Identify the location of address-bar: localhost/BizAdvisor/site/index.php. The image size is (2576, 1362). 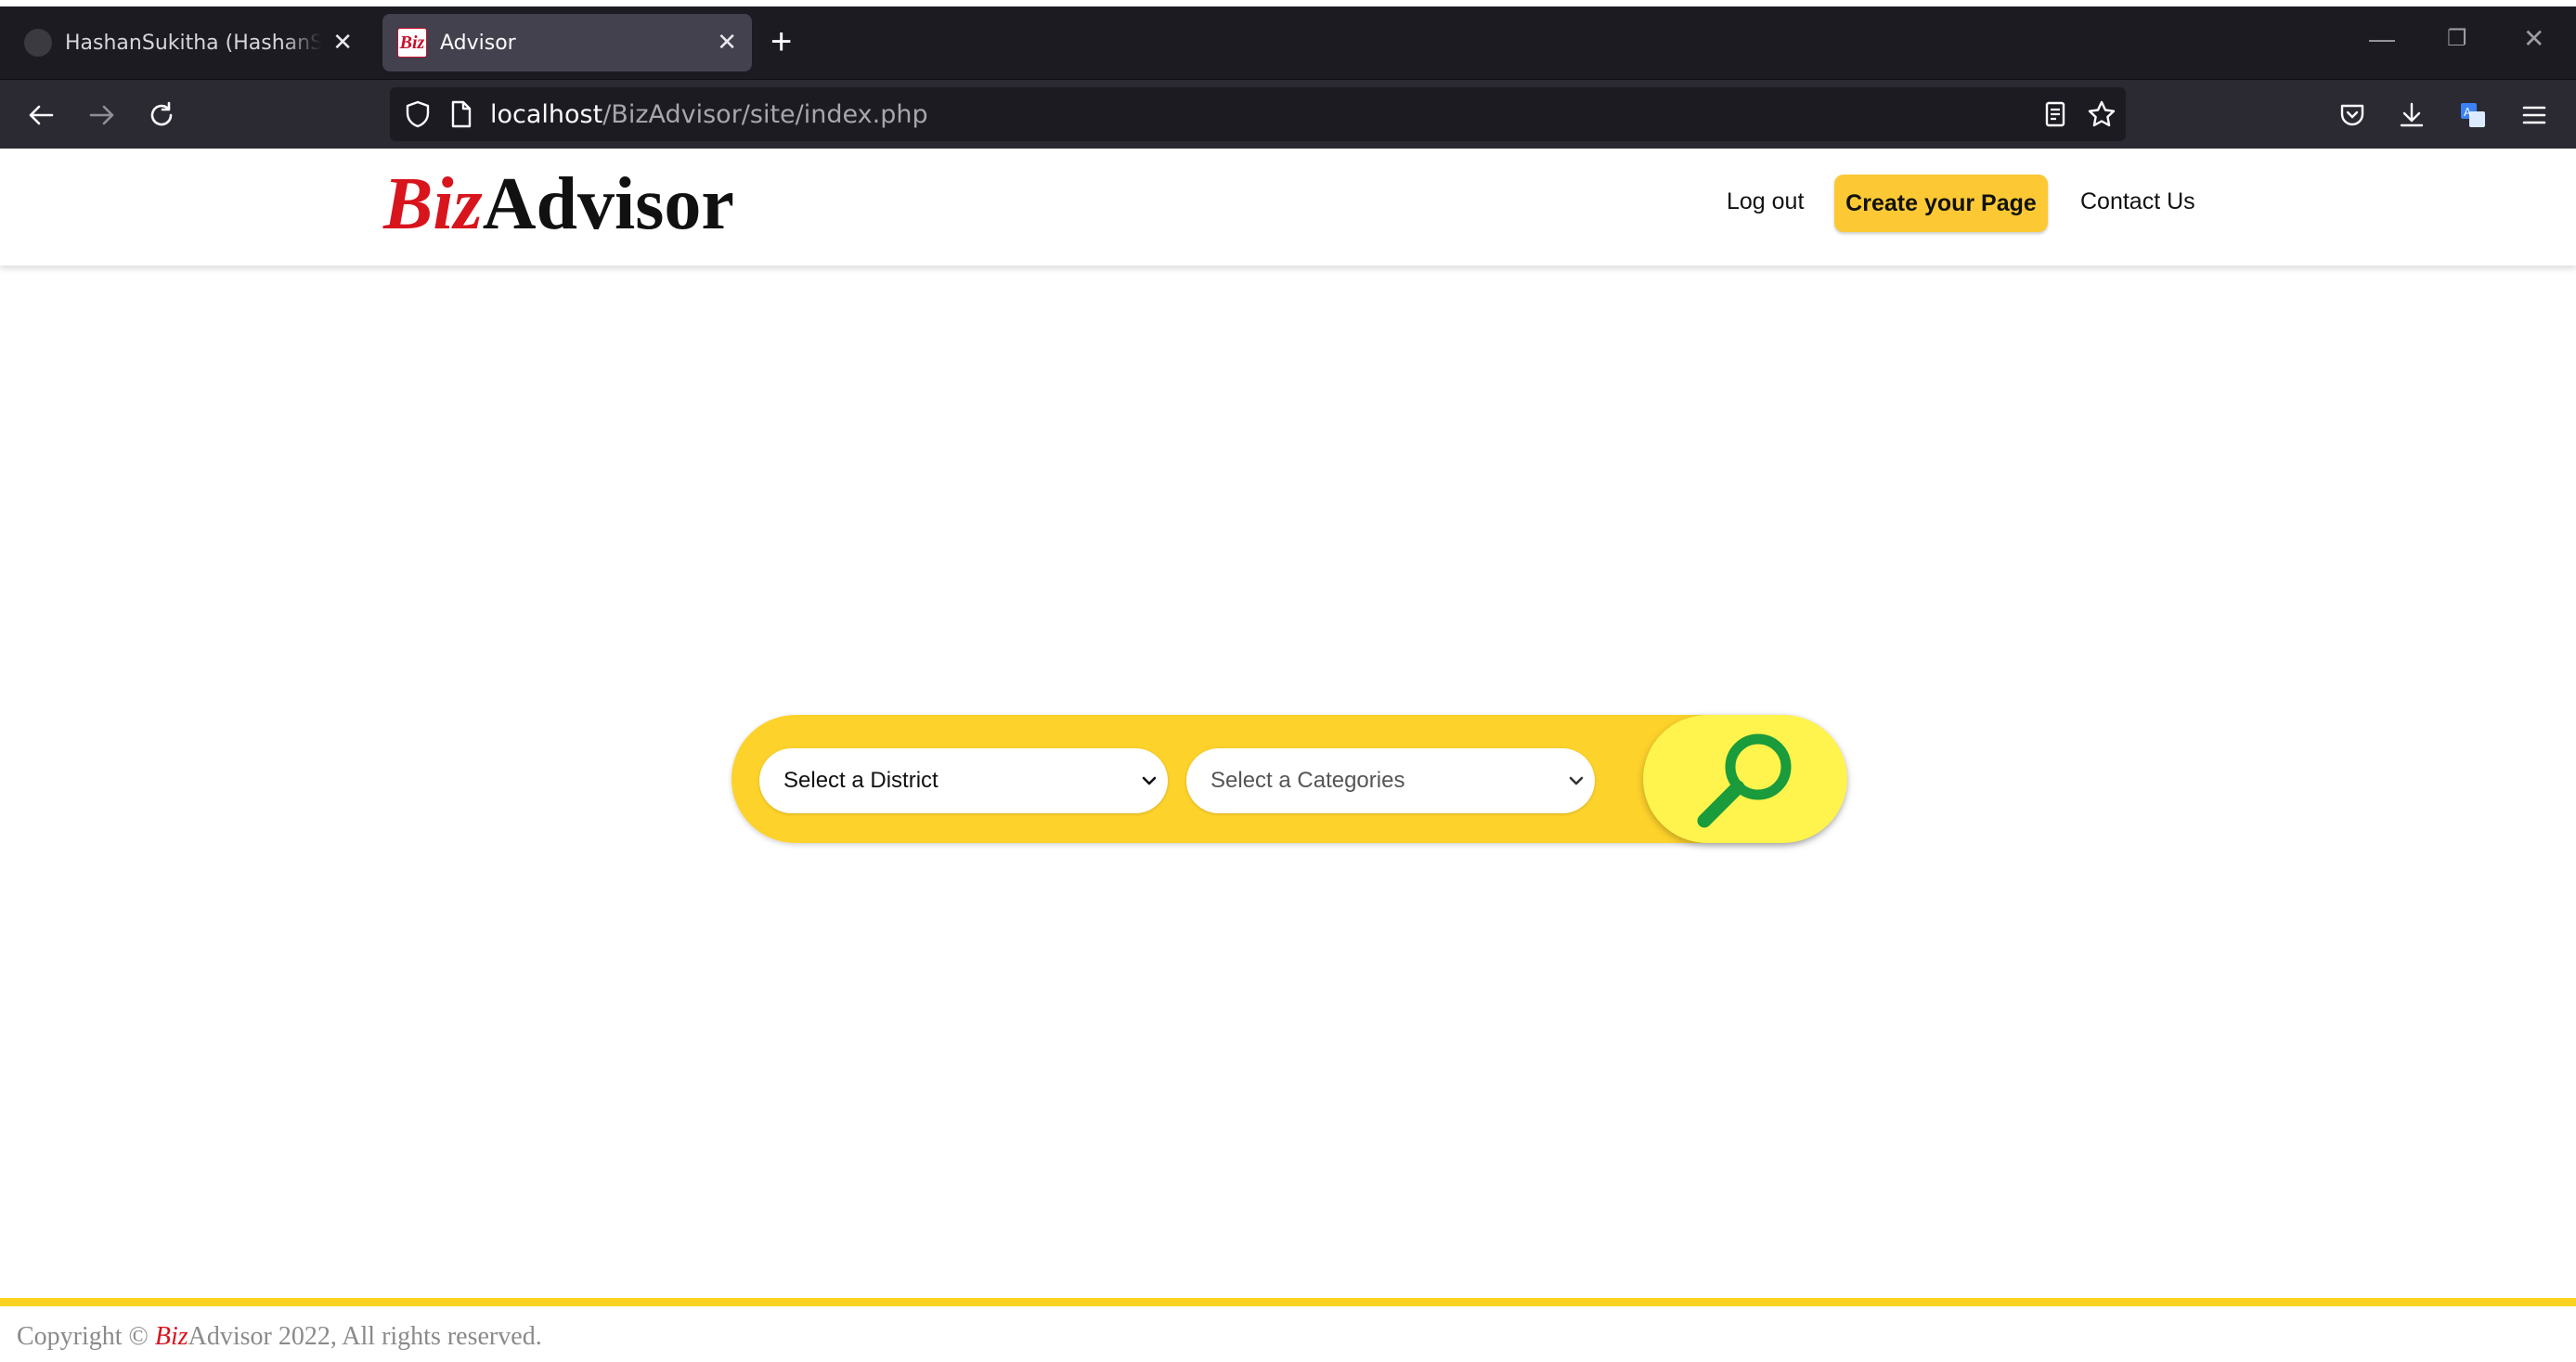
(1258, 114).